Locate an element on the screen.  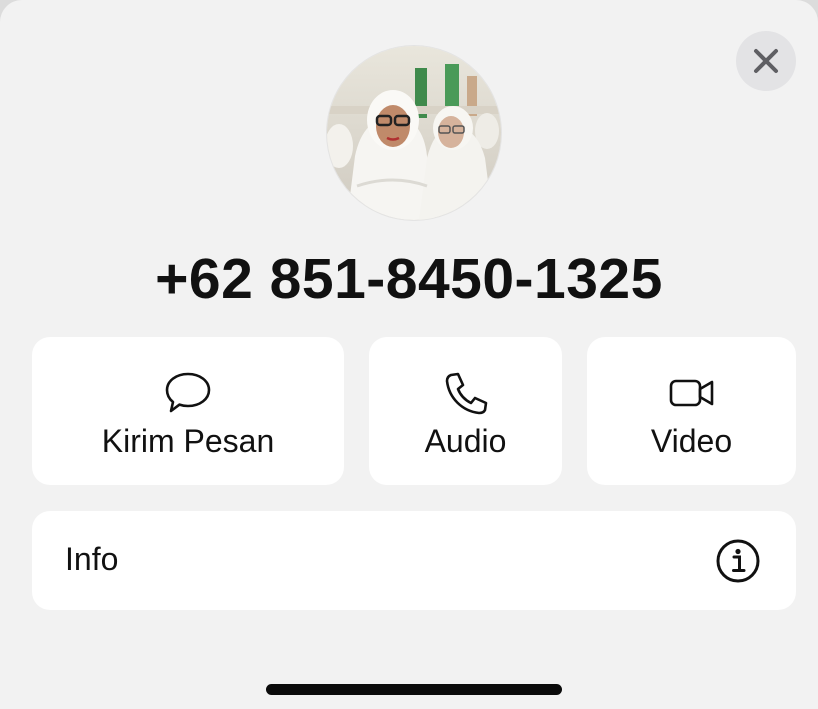
avatar-photo is located at coordinates (414, 133).